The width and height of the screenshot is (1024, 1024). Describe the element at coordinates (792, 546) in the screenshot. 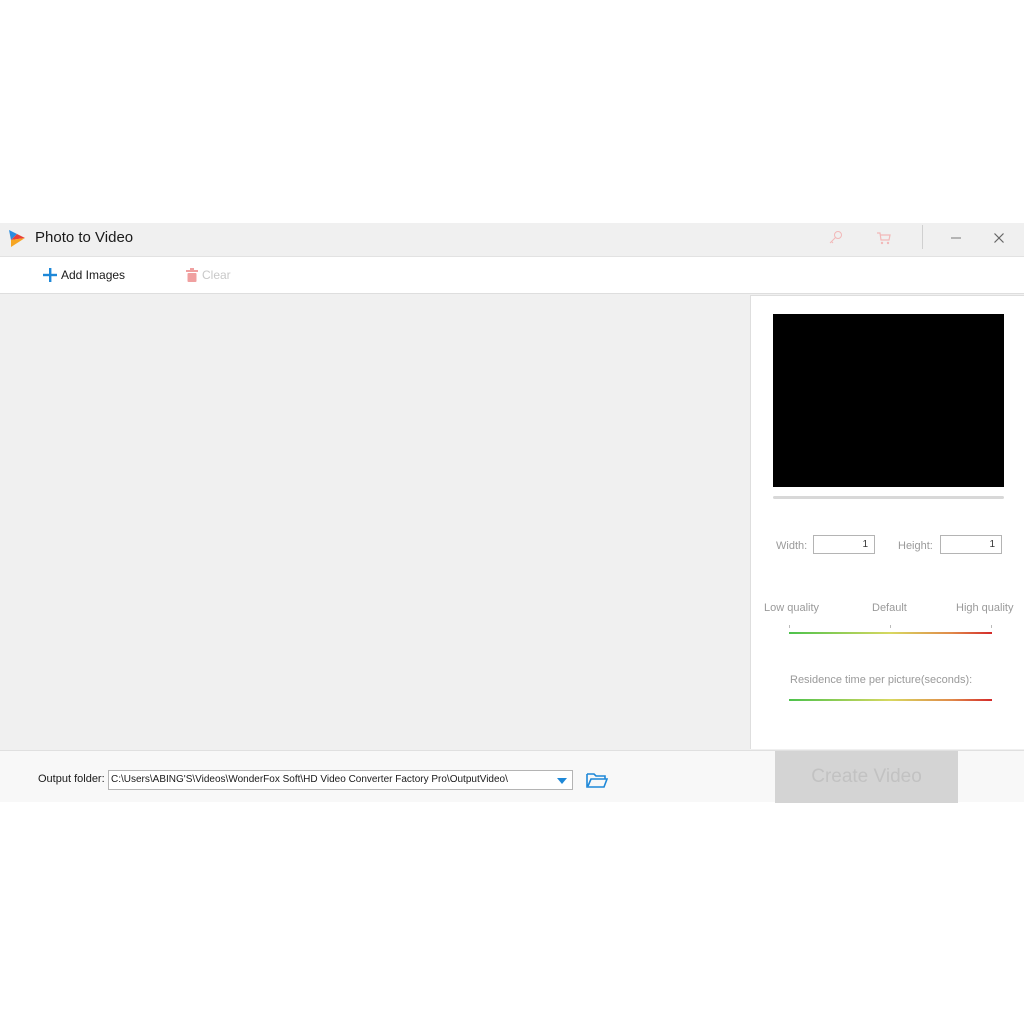

I see `width-label: Width:` at that location.